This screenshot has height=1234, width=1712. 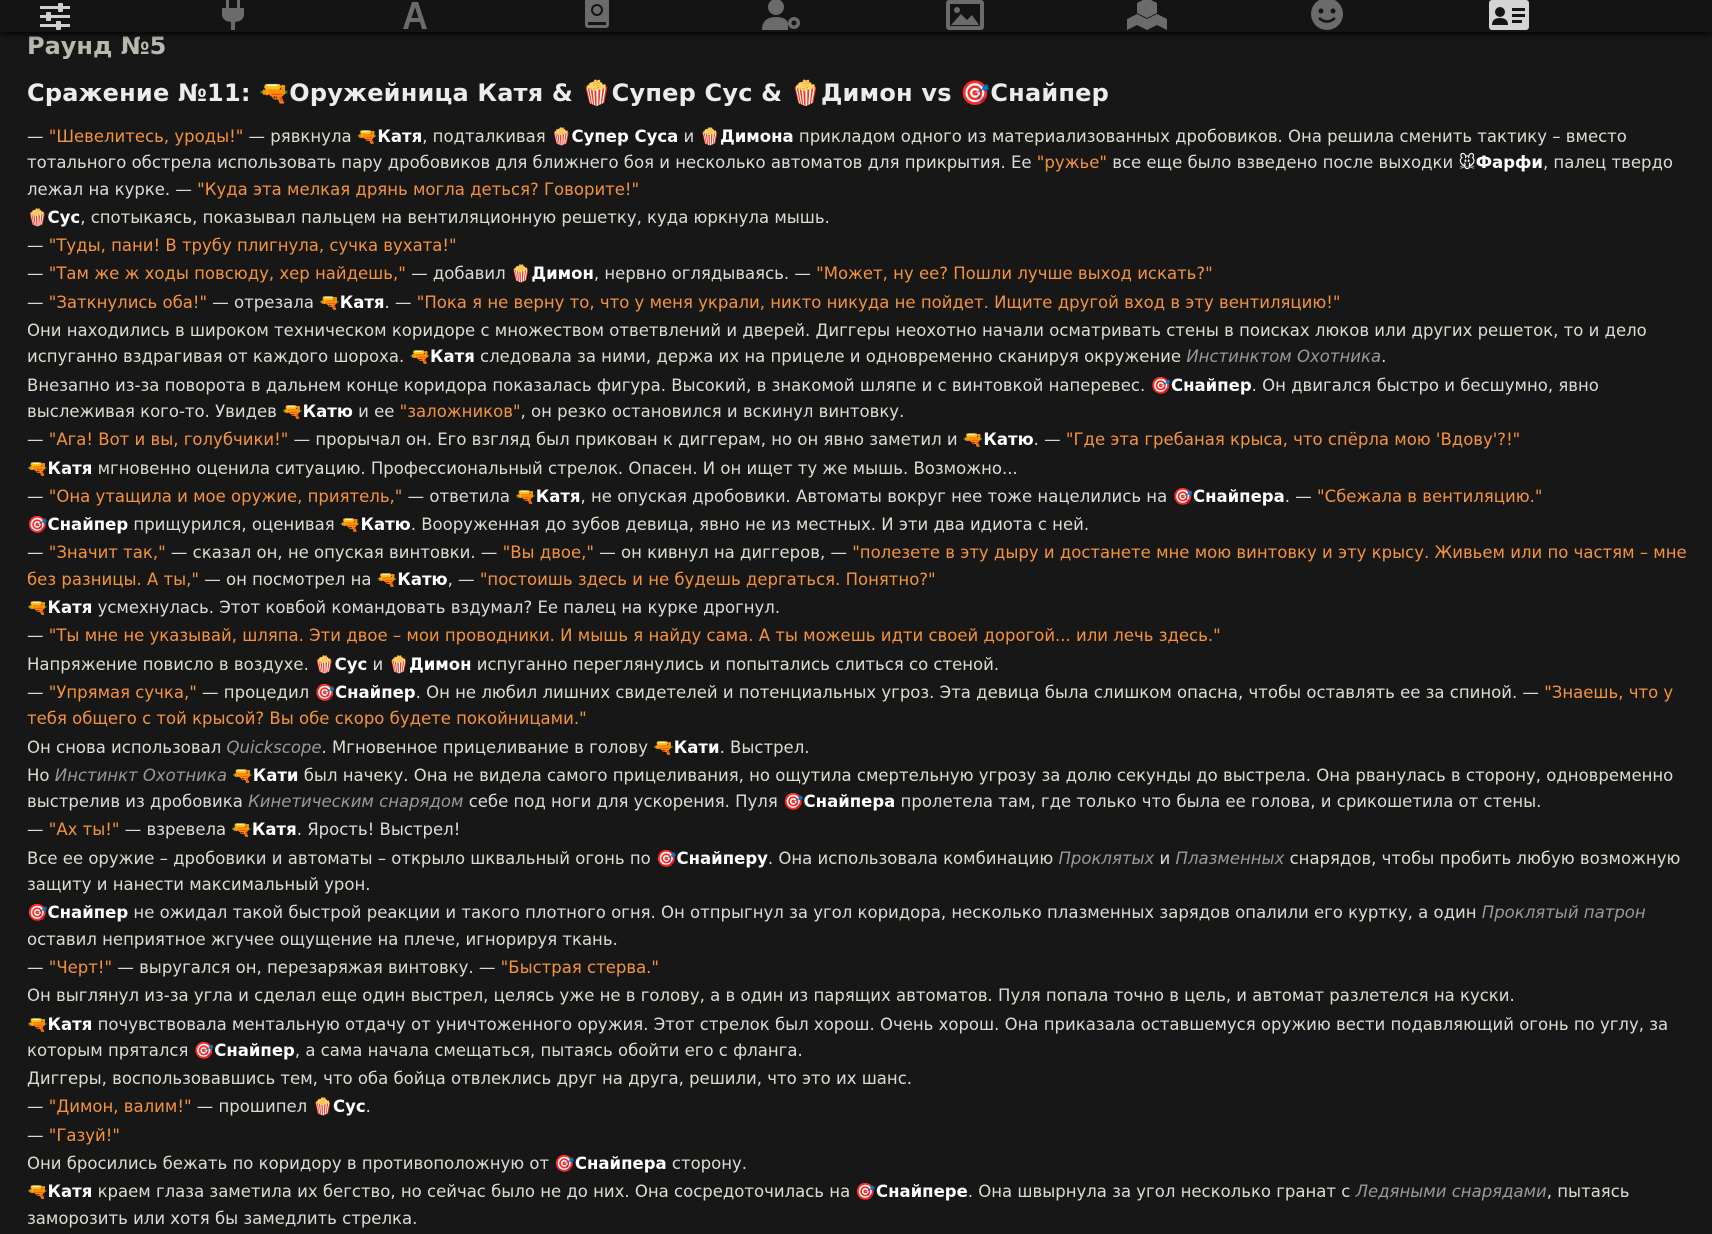 What do you see at coordinates (97, 46) in the screenshot?
I see `round-title: Раунд №5` at bounding box center [97, 46].